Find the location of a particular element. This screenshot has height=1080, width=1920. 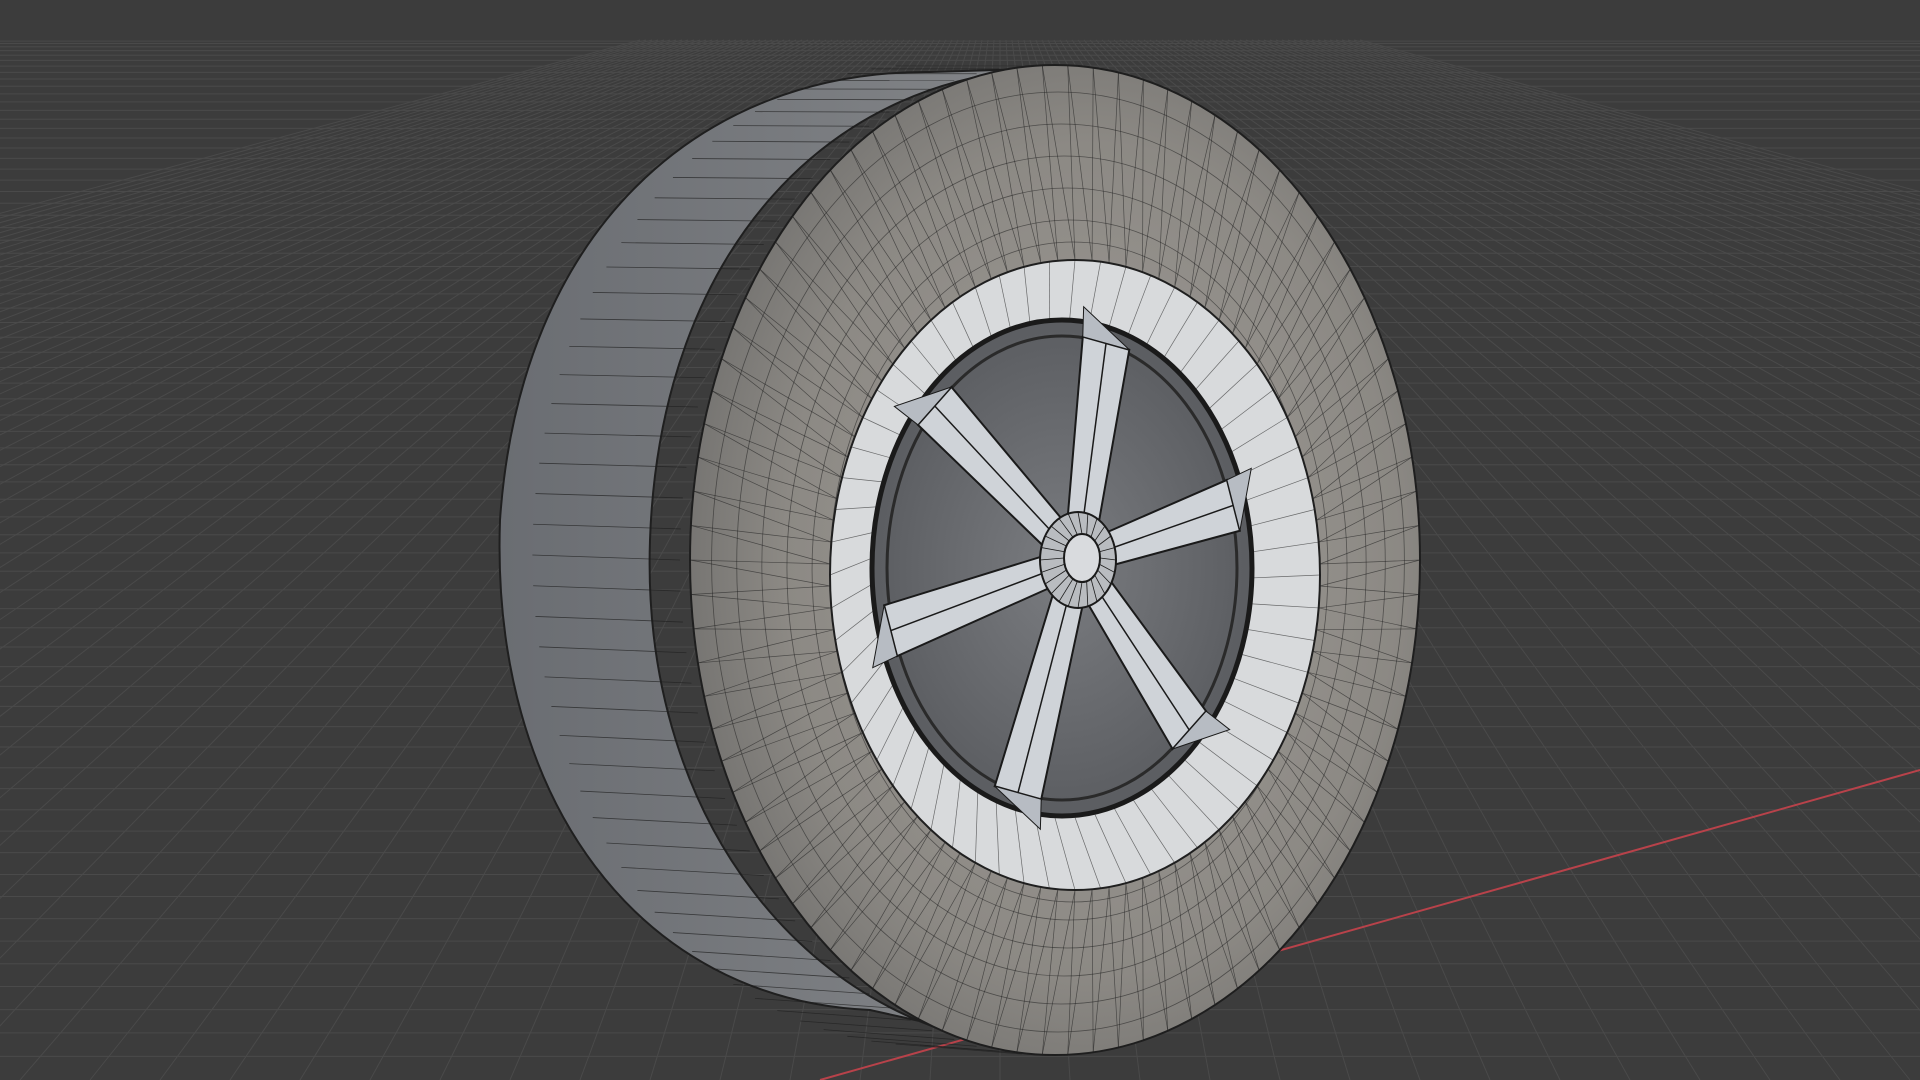

hub-cap is located at coordinates (1082, 558).